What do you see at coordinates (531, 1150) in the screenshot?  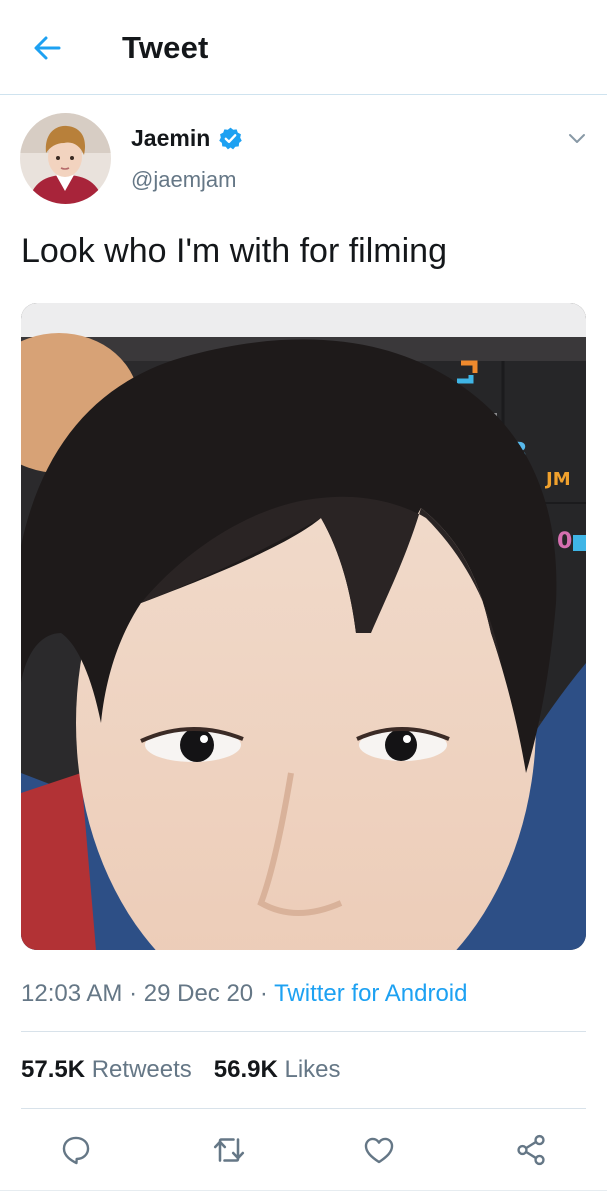 I see `share-icon` at bounding box center [531, 1150].